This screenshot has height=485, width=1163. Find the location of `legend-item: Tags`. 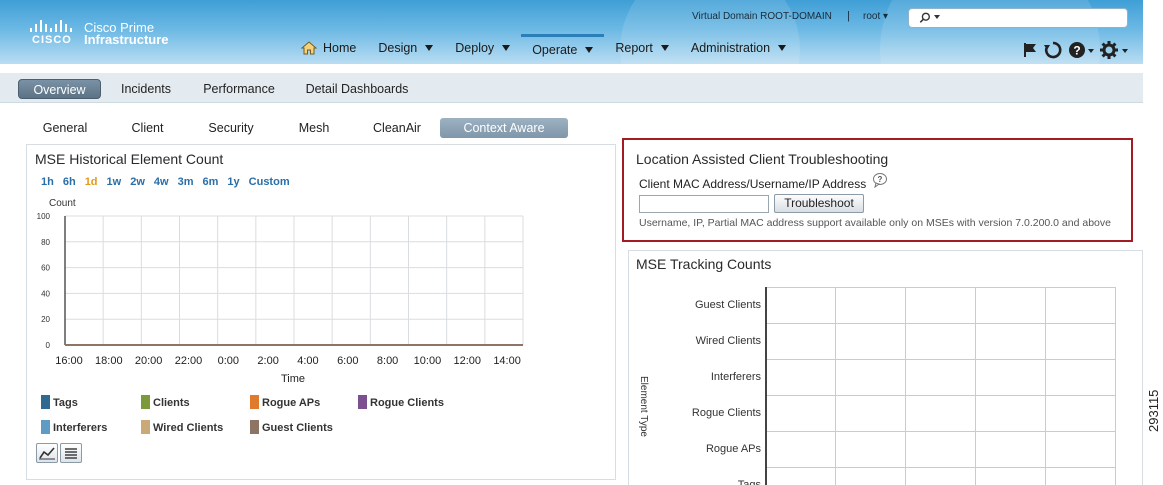

legend-item: Tags is located at coordinates (59, 402).